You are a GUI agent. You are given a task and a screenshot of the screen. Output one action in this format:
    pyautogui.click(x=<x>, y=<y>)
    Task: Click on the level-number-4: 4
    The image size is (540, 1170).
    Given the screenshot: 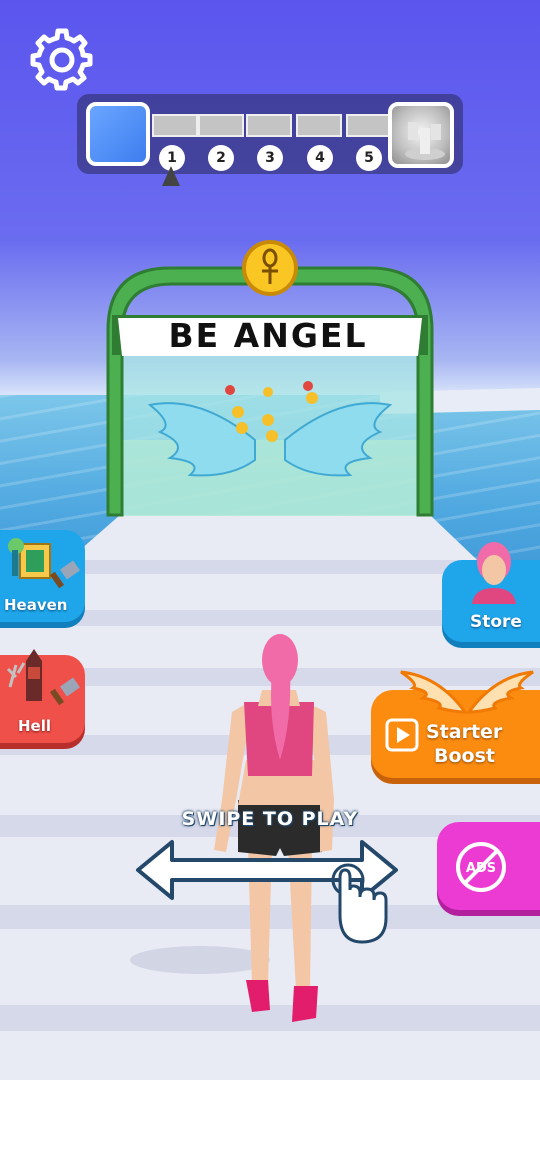 What is the action you would take?
    pyautogui.click(x=320, y=158)
    